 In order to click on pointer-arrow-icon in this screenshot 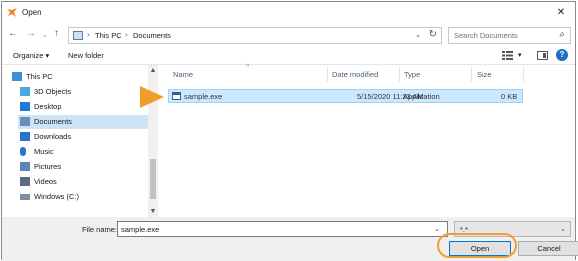, I will do `click(152, 97)`.